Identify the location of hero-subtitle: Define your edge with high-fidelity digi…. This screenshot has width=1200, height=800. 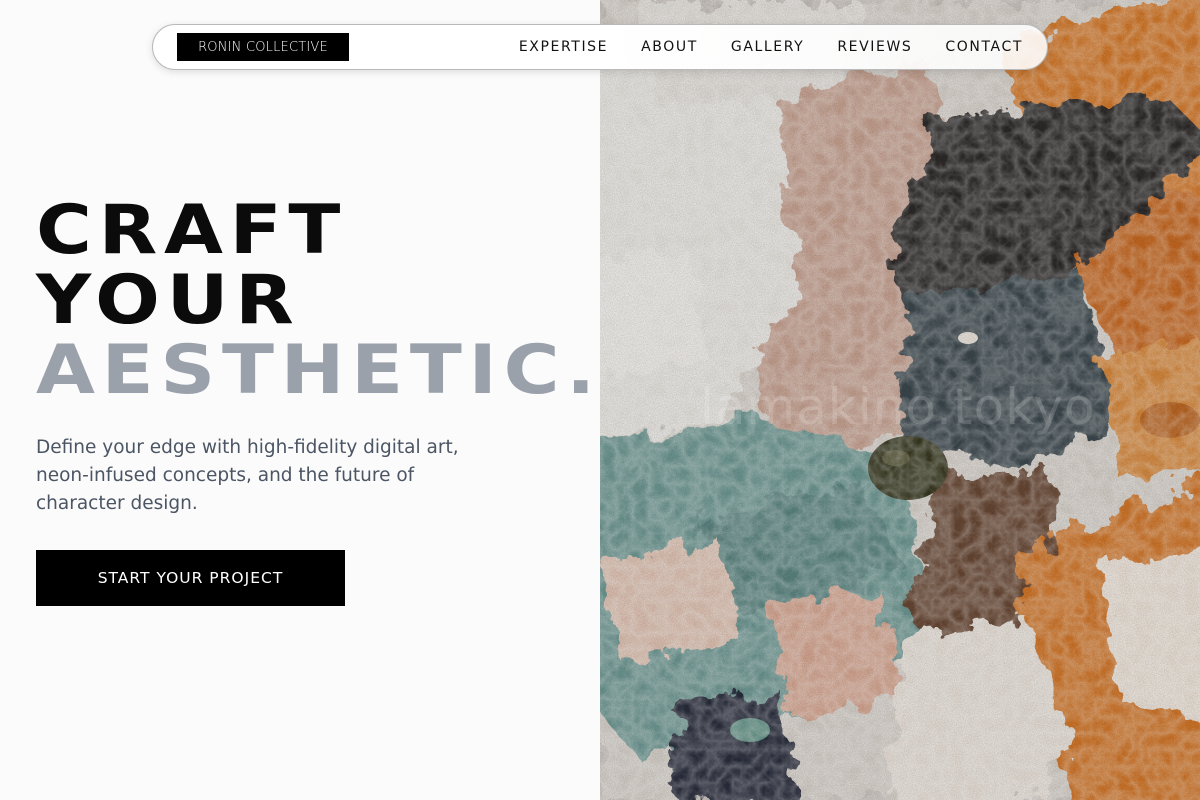
(247, 475).